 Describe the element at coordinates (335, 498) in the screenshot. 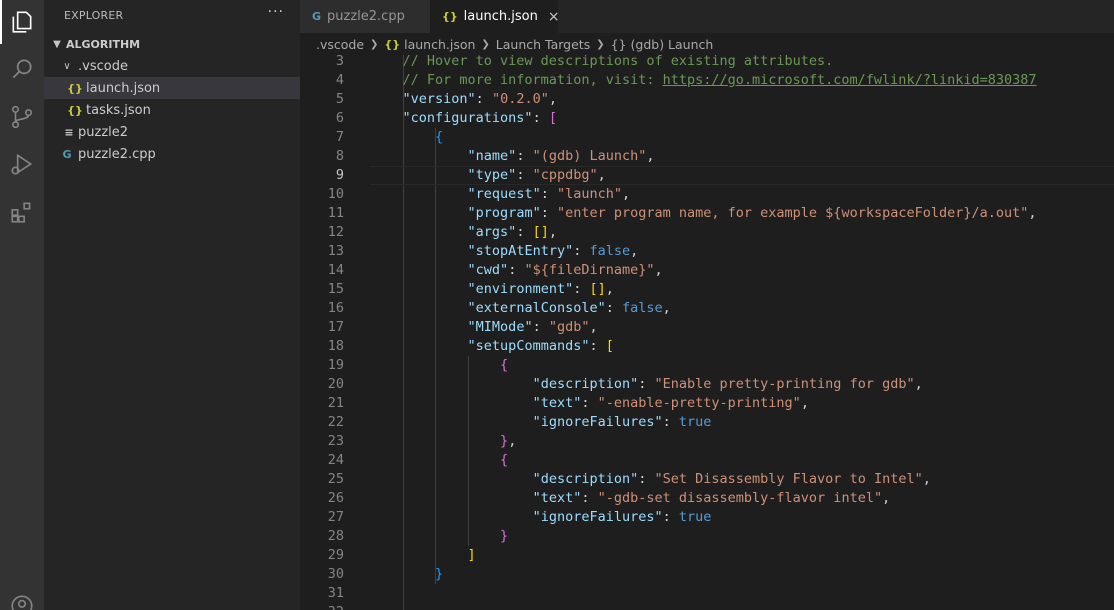

I see `line-number: 26` at that location.